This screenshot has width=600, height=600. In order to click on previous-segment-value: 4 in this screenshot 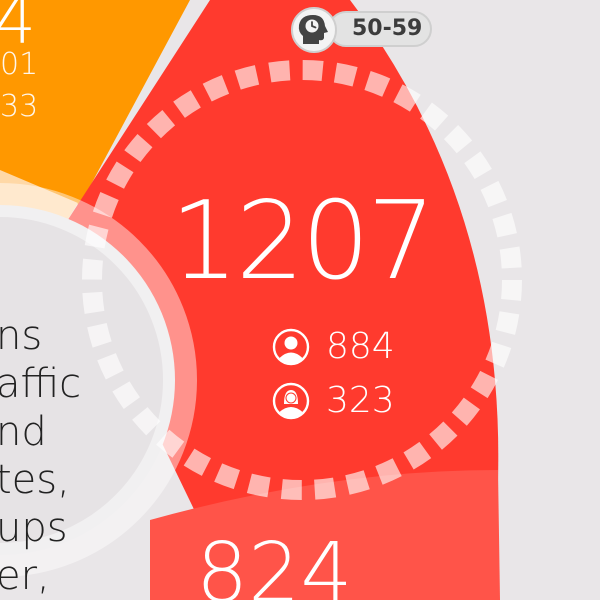, I will do `click(18, 29)`.